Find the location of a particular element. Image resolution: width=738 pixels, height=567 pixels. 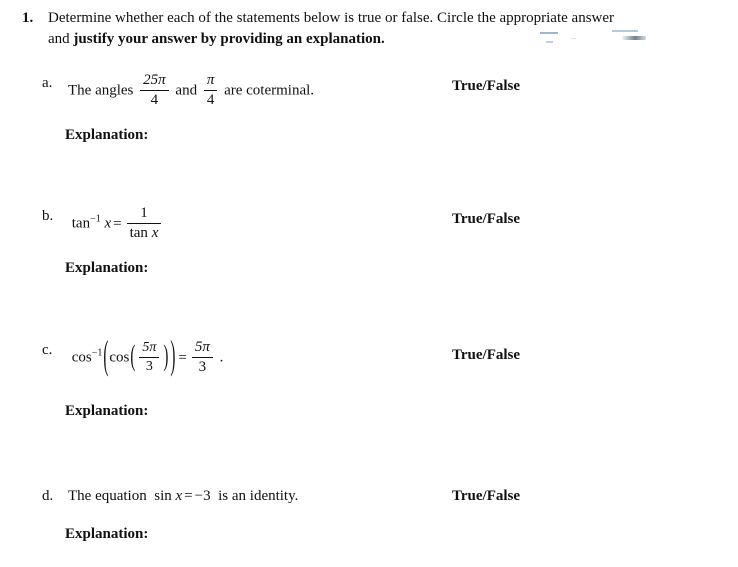

item-a-mid: and is located at coordinates (186, 90).